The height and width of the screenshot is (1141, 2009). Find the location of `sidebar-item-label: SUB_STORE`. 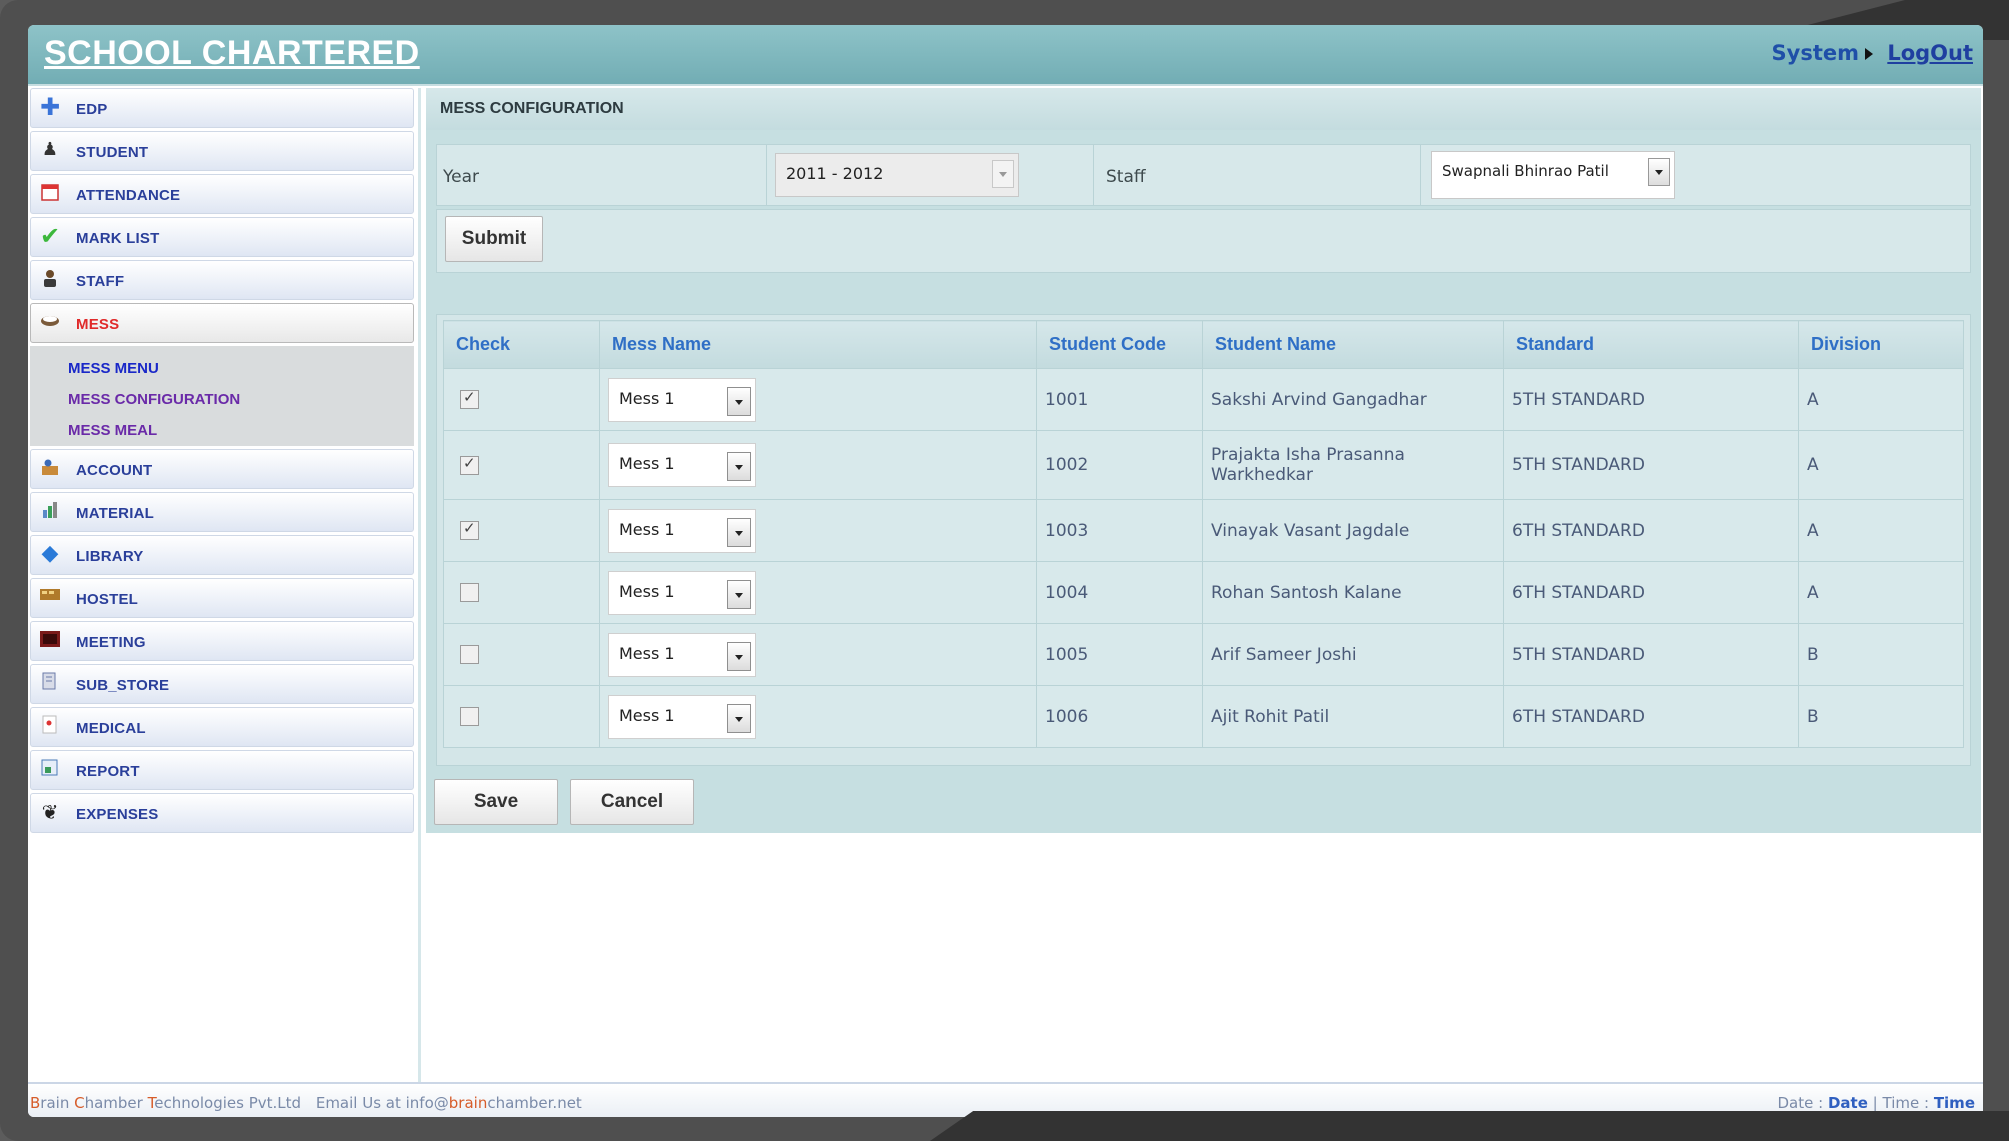

sidebar-item-label: SUB_STORE is located at coordinates (123, 685).